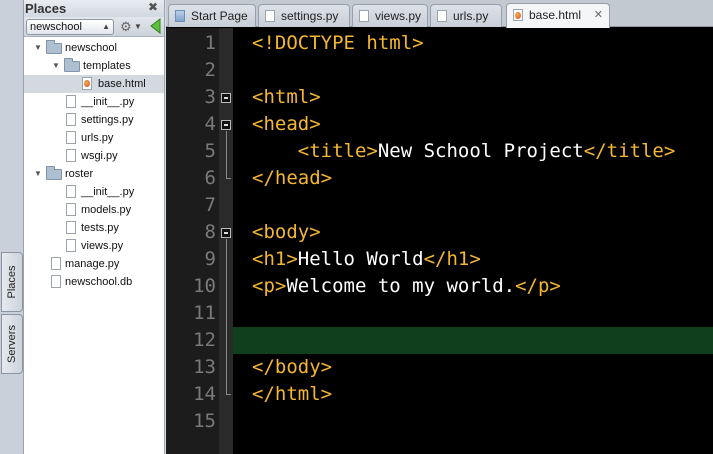  I want to click on side-tab-places-label: Places, so click(12, 282).